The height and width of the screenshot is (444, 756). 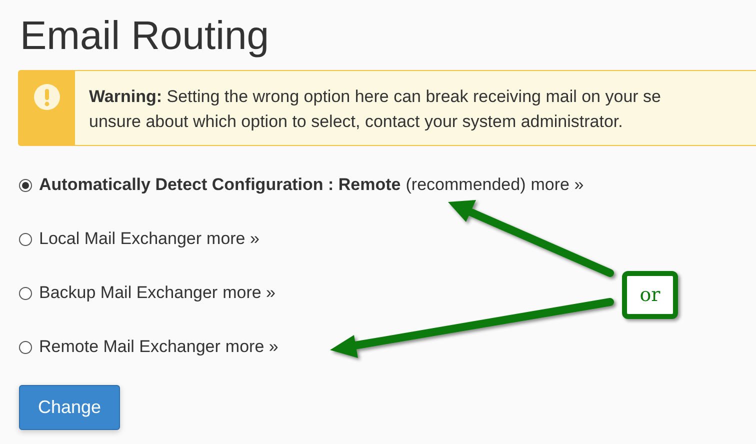 What do you see at coordinates (466, 185) in the screenshot?
I see `option-note: (recommended)` at bounding box center [466, 185].